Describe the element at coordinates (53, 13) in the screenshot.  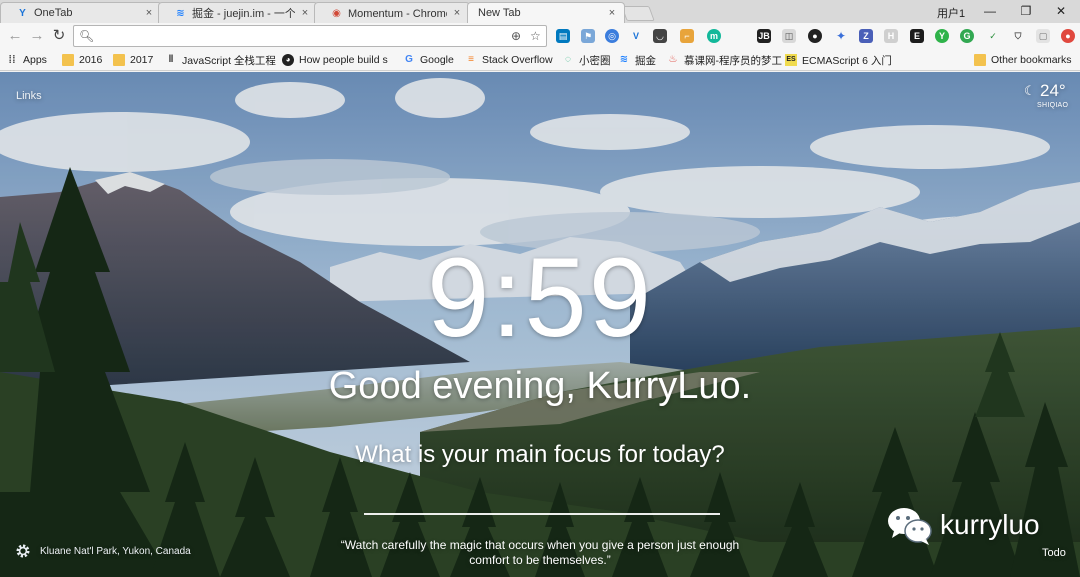
I see `tab-title: OneTab` at that location.